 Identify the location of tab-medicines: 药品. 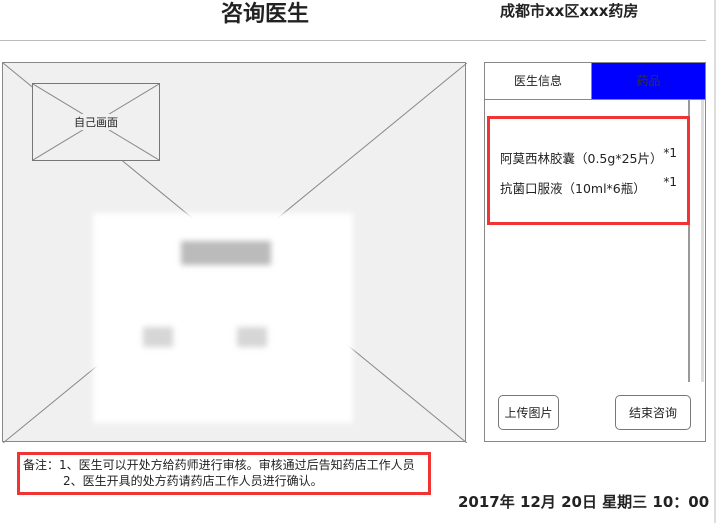
(648, 81).